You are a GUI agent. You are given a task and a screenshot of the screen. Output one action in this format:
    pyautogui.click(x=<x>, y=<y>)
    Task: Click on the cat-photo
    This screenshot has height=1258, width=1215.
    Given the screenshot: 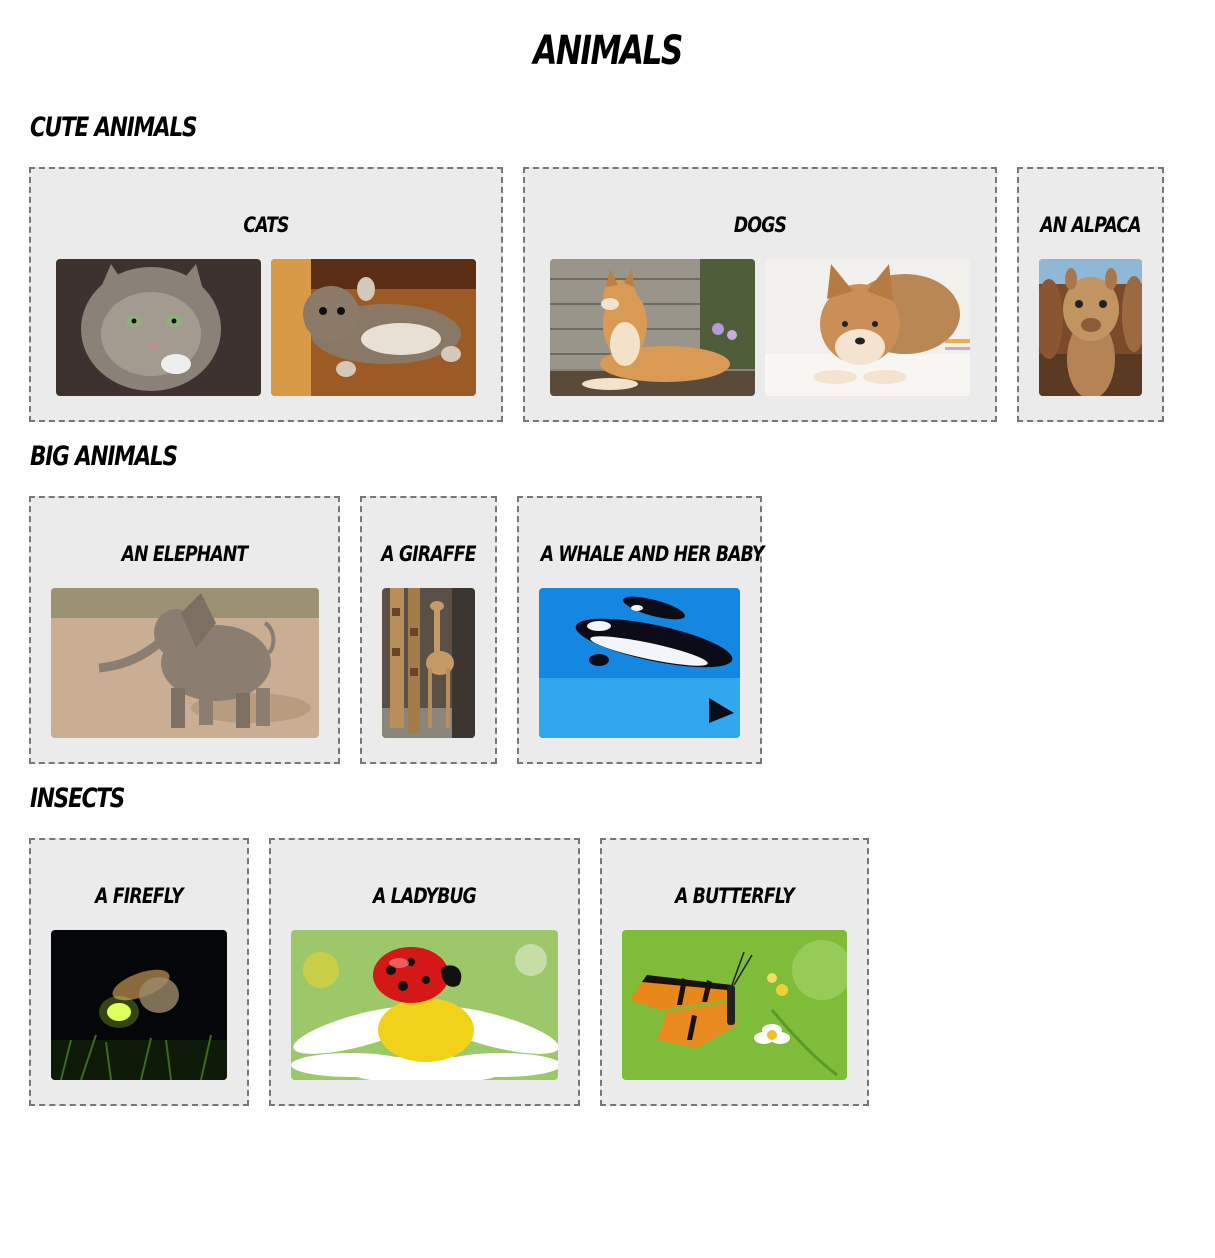 What is the action you would take?
    pyautogui.click(x=158, y=327)
    